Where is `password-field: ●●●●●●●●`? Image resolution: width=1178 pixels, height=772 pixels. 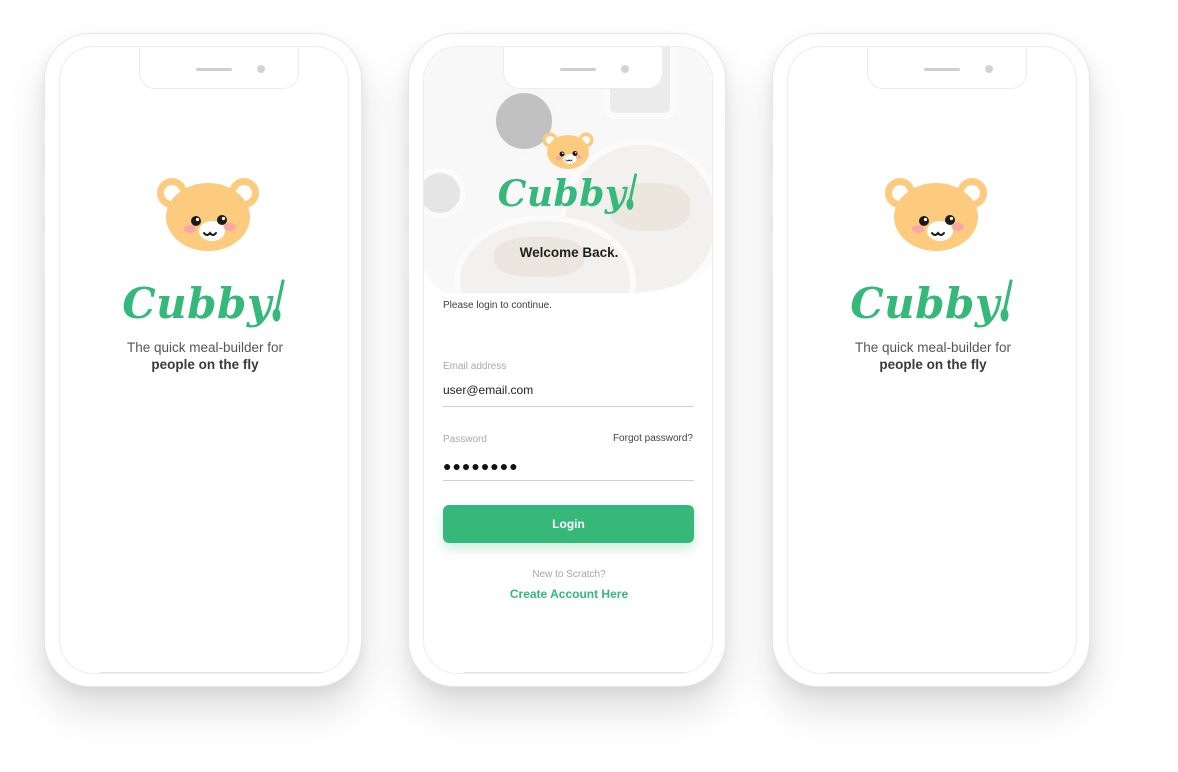 password-field: ●●●●●●●● is located at coordinates (568, 469).